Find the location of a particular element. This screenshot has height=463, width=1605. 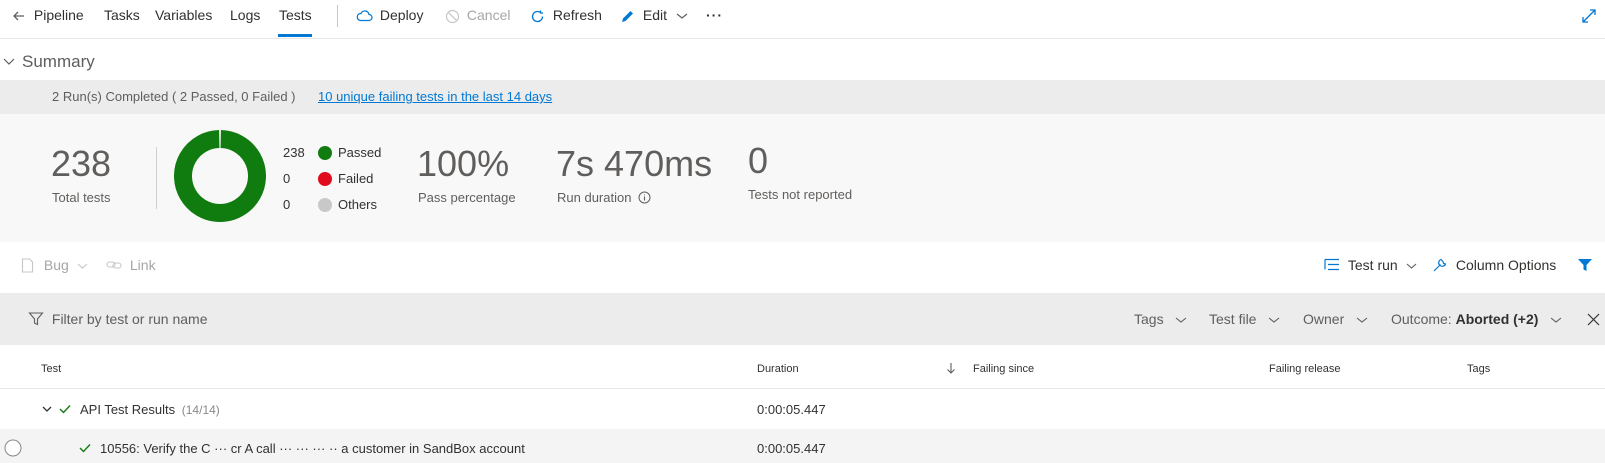

test-group-row: API Test Results (14/14) 0:00:05.447 is located at coordinates (802, 409).